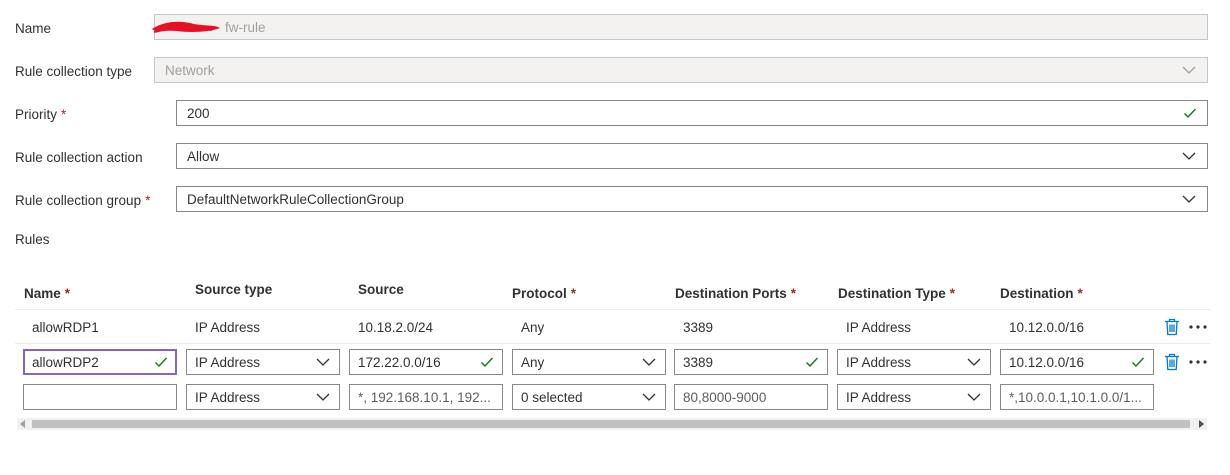  Describe the element at coordinates (426, 362) in the screenshot. I see `row2-source-input: 172.22.0.0/16` at that location.